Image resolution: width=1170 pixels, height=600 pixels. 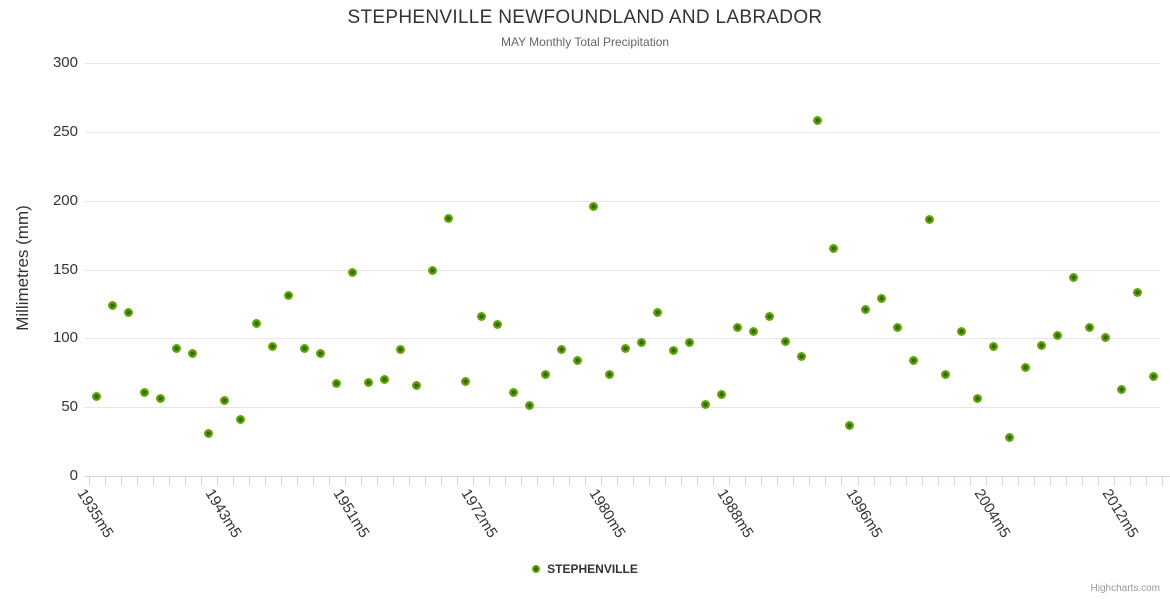 I want to click on legend: STEPHENVILLE, so click(x=585, y=569).